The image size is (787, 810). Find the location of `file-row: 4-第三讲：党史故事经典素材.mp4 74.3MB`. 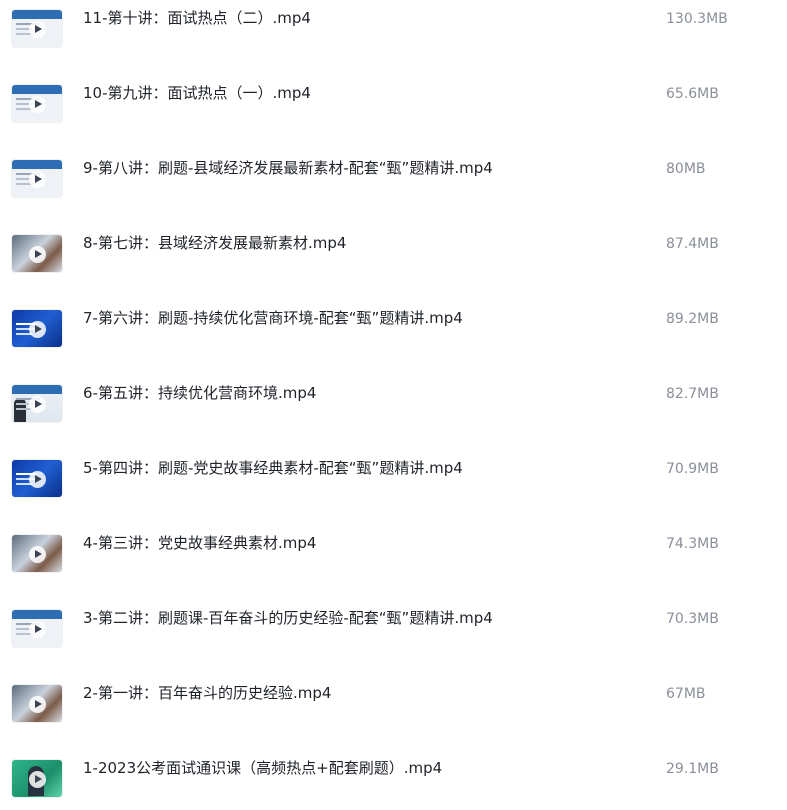

file-row: 4-第三讲：党史故事经典素材.mp4 74.3MB is located at coordinates (393, 555).